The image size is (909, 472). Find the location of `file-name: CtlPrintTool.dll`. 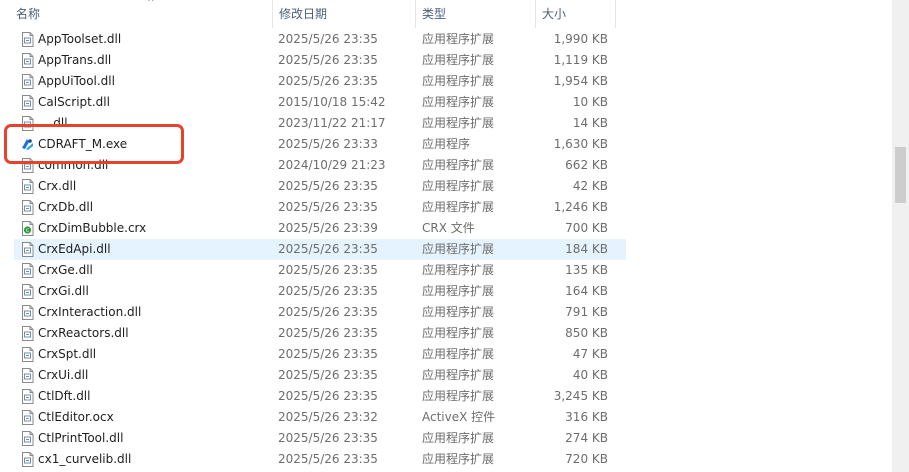

file-name: CtlPrintTool.dll is located at coordinates (81, 438).